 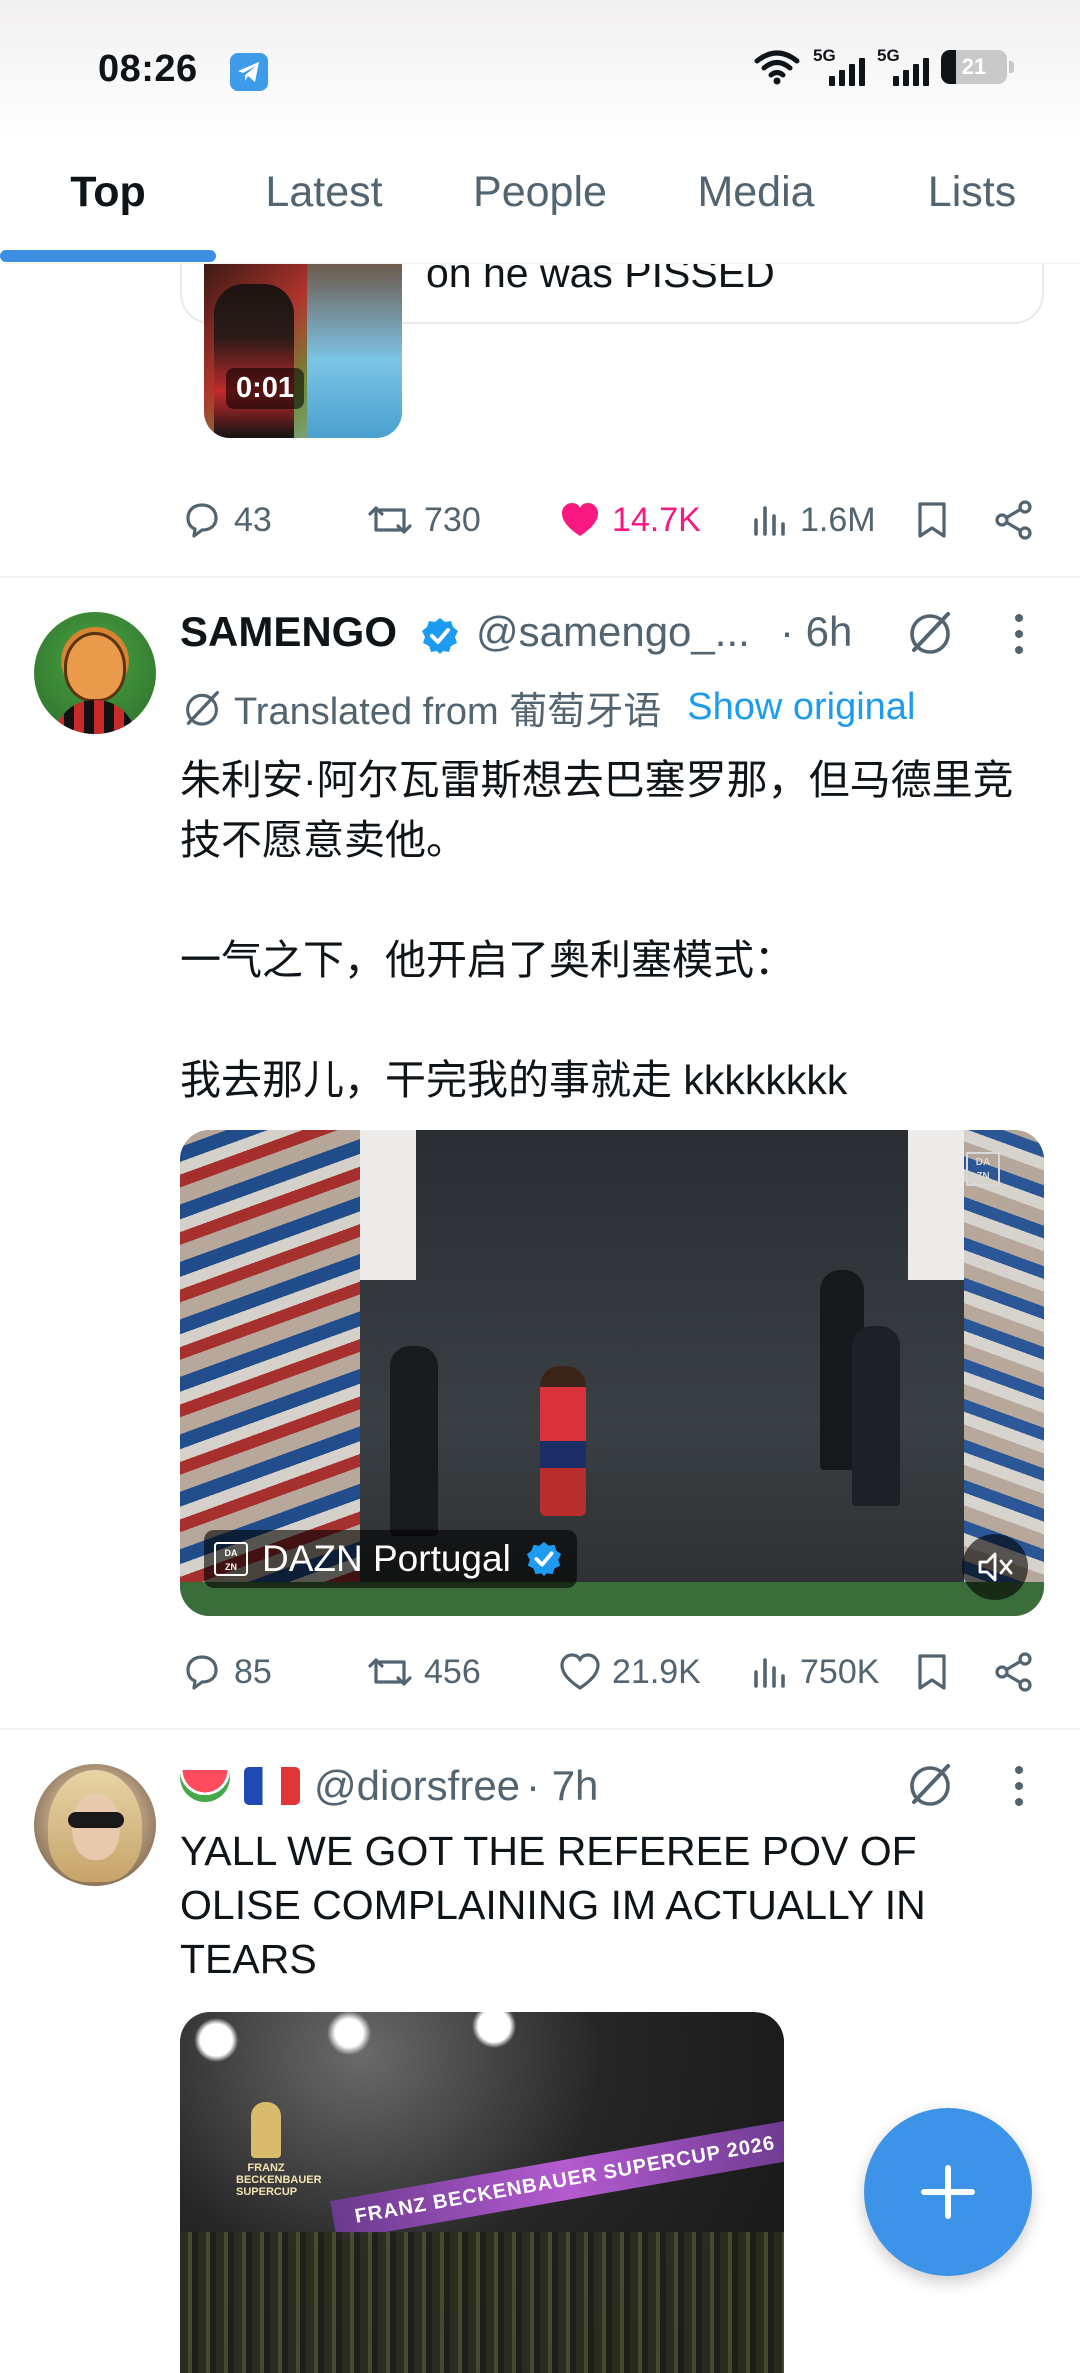 I want to click on tweet-time: · 6h, so click(x=816, y=632).